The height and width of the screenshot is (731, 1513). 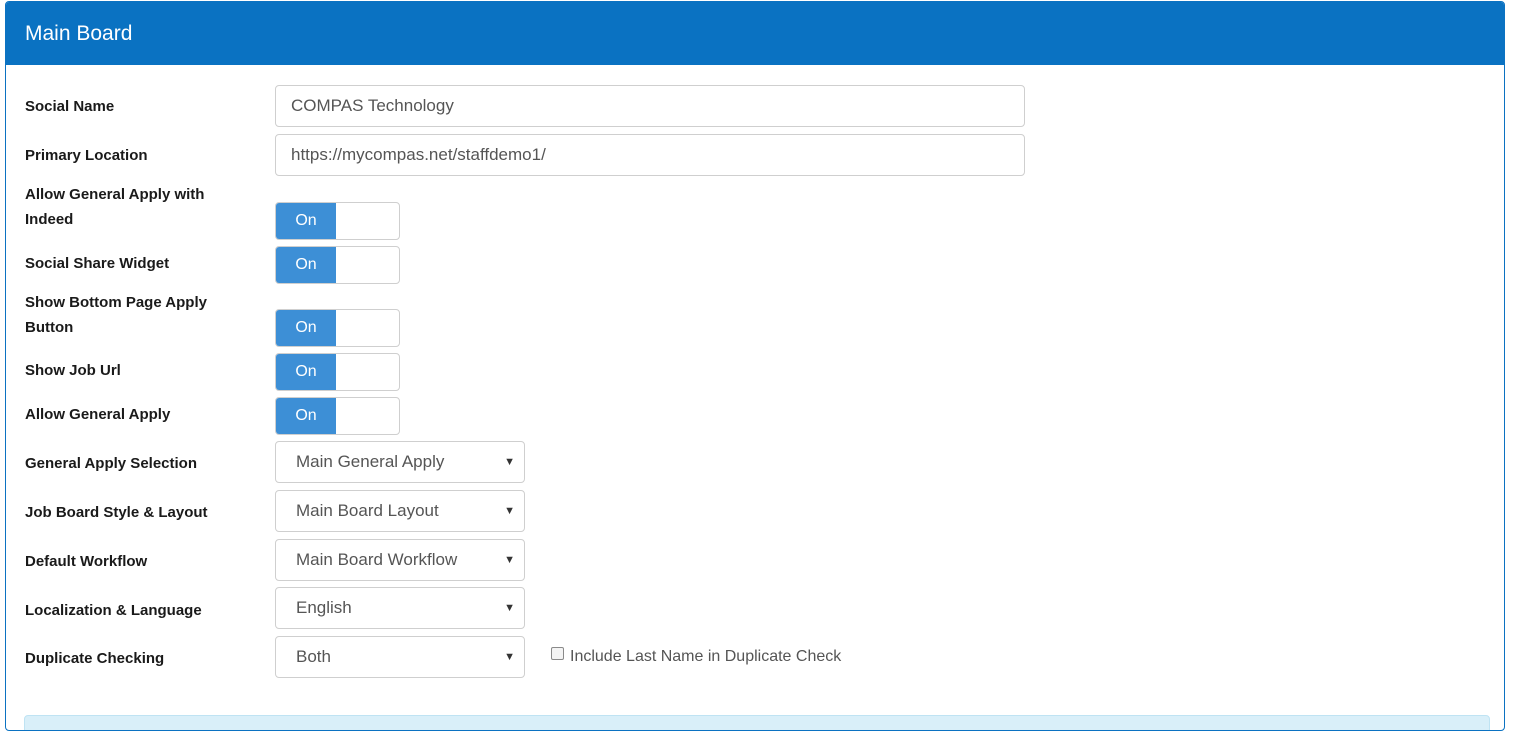 I want to click on select-value: English, so click(x=324, y=607).